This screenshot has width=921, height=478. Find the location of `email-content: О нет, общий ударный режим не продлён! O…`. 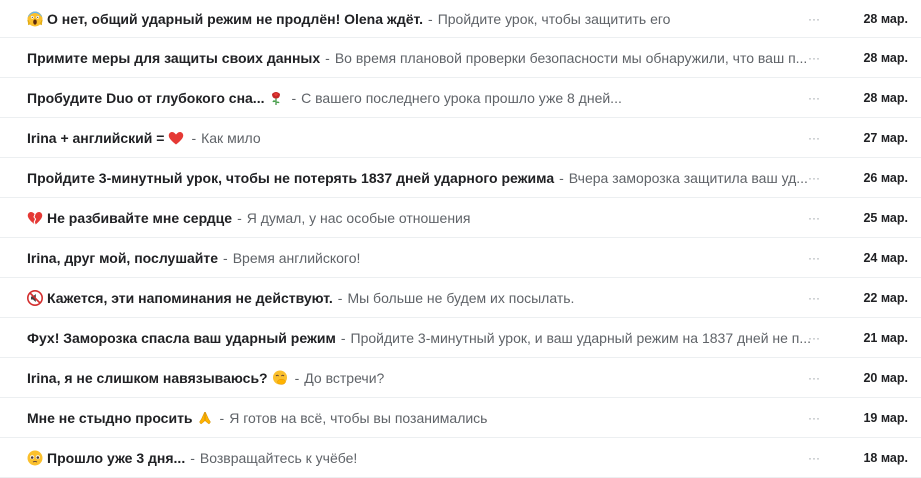

email-content: О нет, общий ударный режим не продлён! O… is located at coordinates (420, 18).